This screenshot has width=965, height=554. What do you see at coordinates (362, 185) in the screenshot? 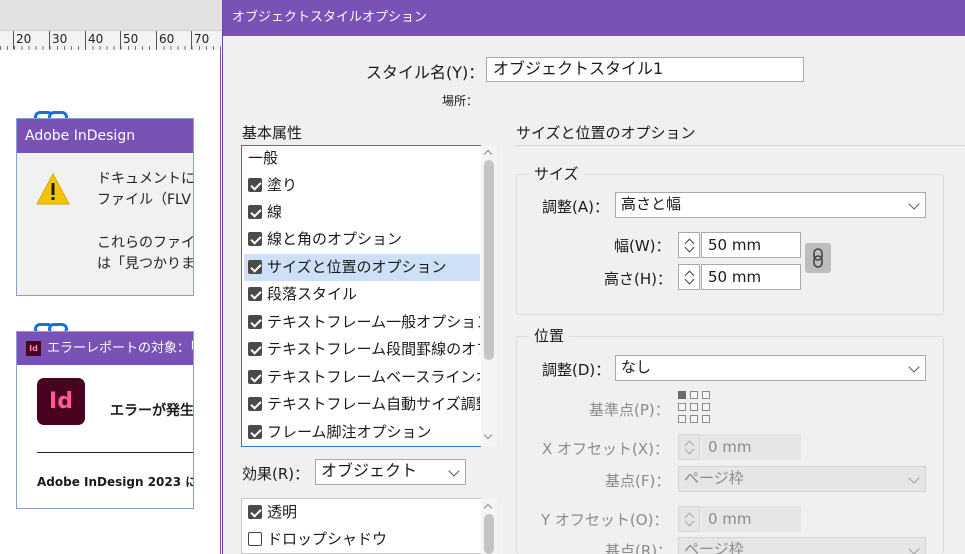
I see `list-item-fill: 塗り` at bounding box center [362, 185].